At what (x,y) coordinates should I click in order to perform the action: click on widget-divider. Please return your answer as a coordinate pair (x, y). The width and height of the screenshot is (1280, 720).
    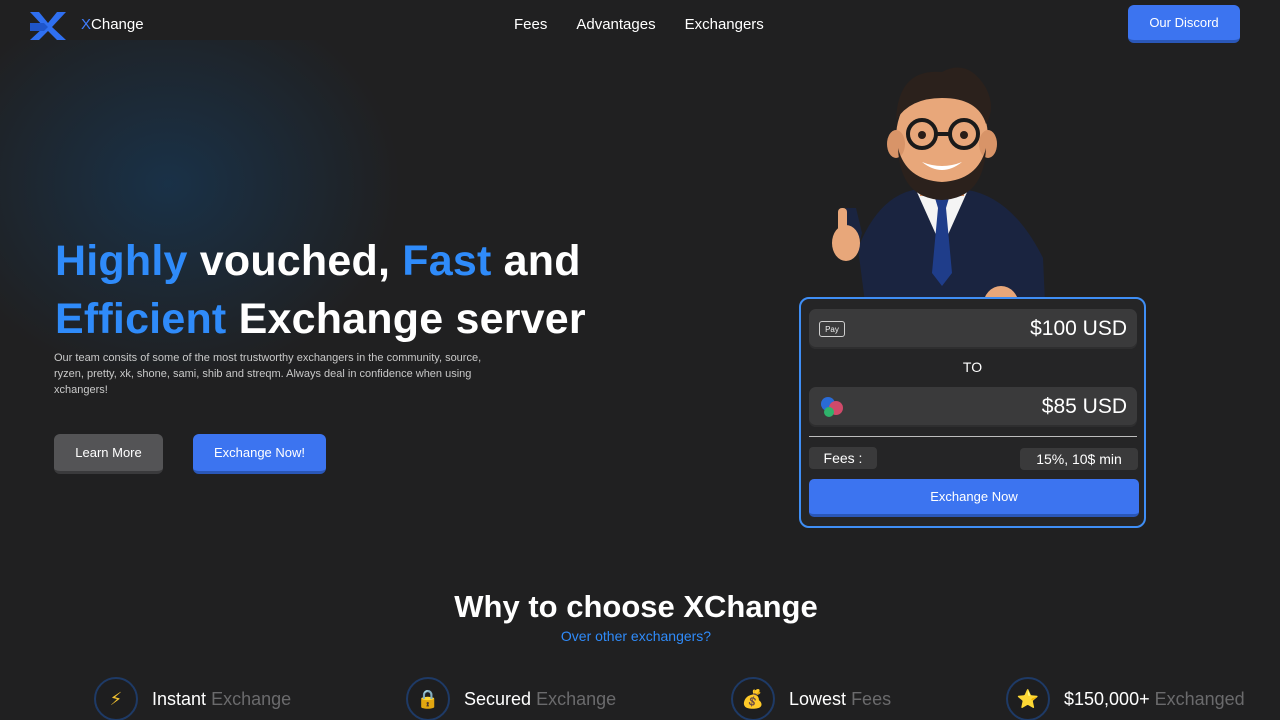
    Looking at the image, I should click on (973, 436).